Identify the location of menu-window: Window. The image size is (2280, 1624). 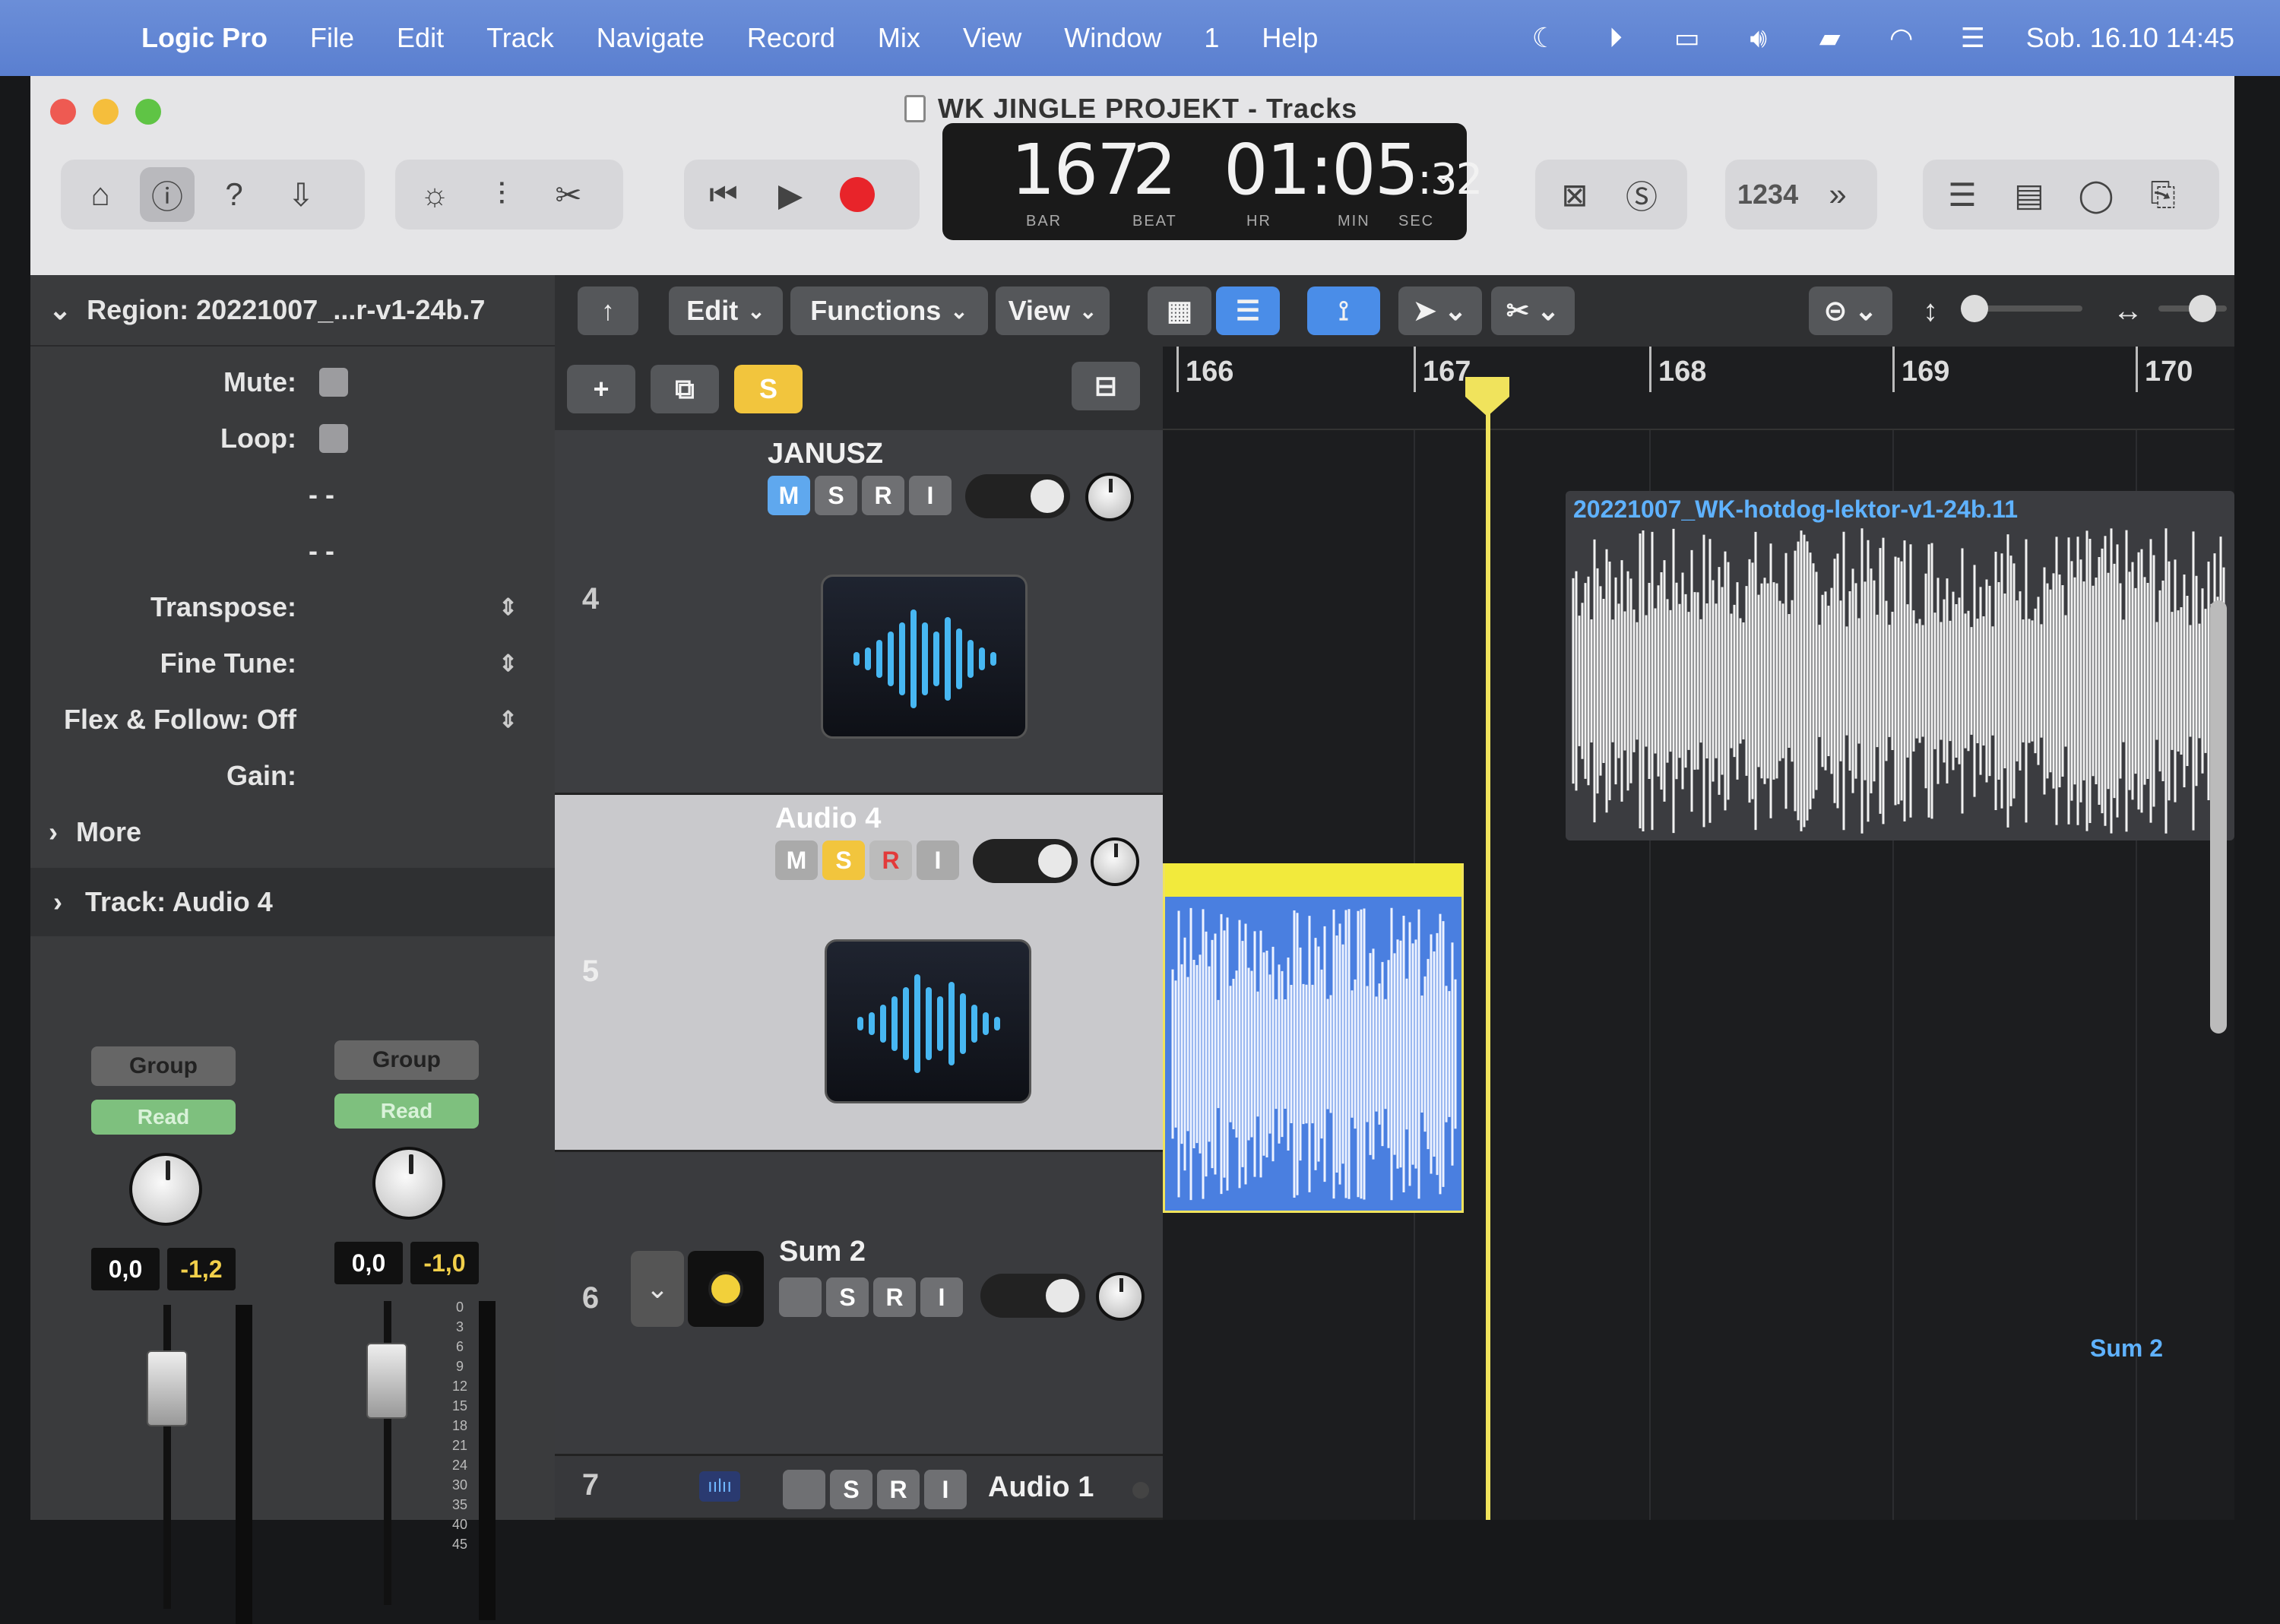
(1113, 38).